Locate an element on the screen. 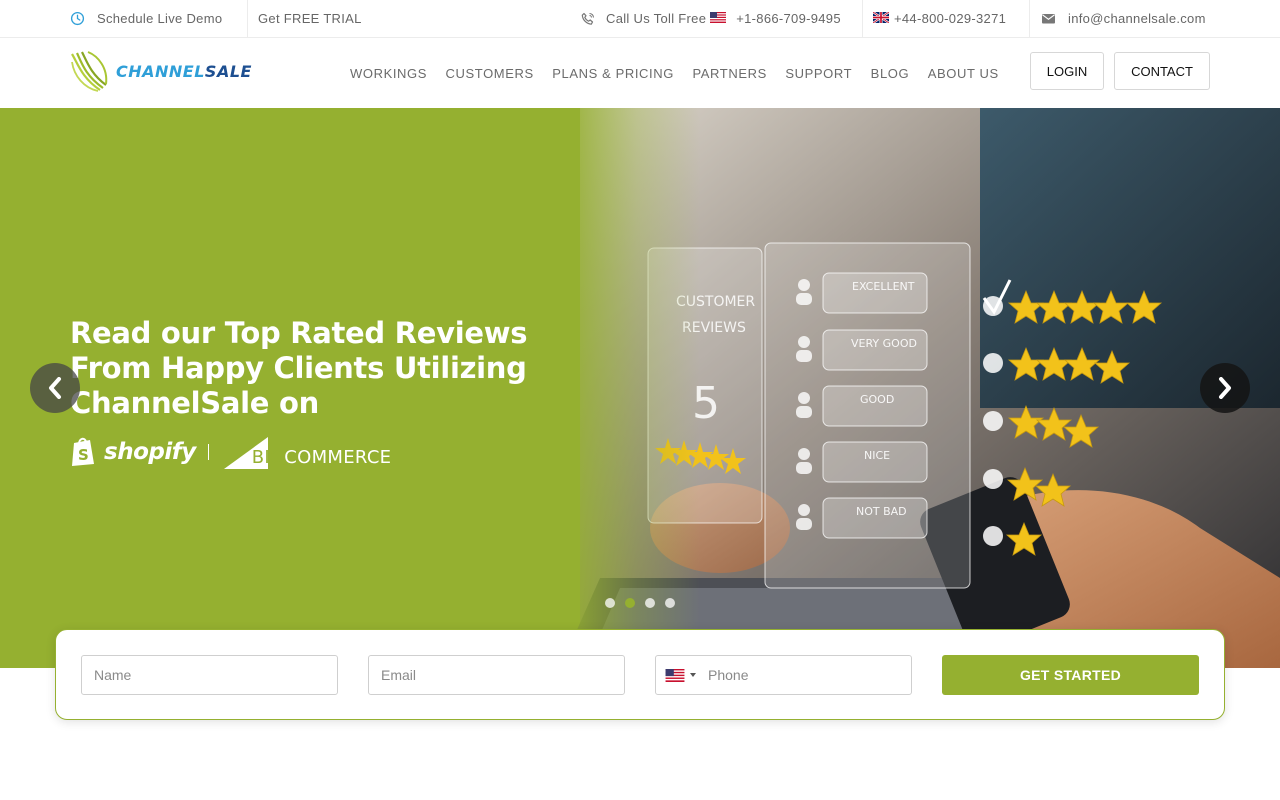 The height and width of the screenshot is (800, 1280). phone-field is located at coordinates (806, 675).